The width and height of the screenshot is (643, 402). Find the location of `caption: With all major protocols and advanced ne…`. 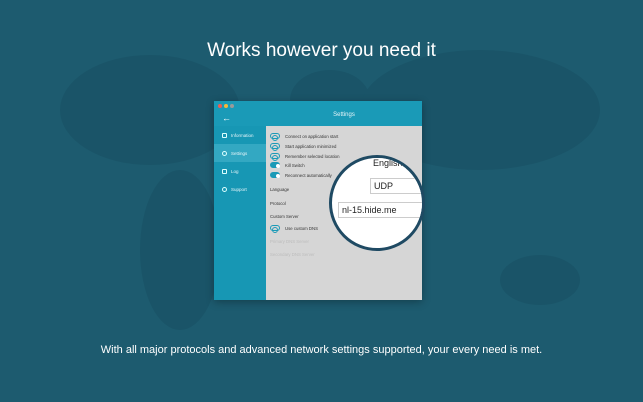

caption: With all major protocols and advanced ne… is located at coordinates (321, 350).